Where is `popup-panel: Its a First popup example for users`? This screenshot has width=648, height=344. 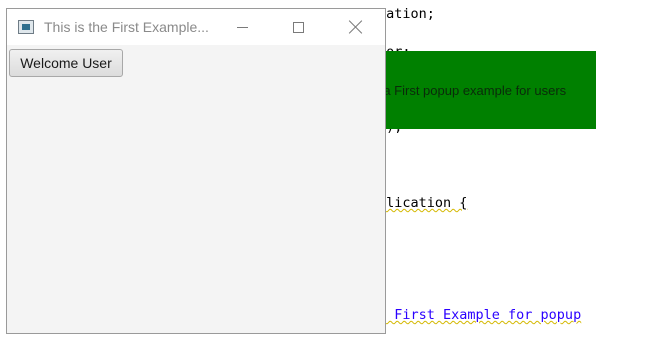 popup-panel: Its a First popup example for users is located at coordinates (482, 90).